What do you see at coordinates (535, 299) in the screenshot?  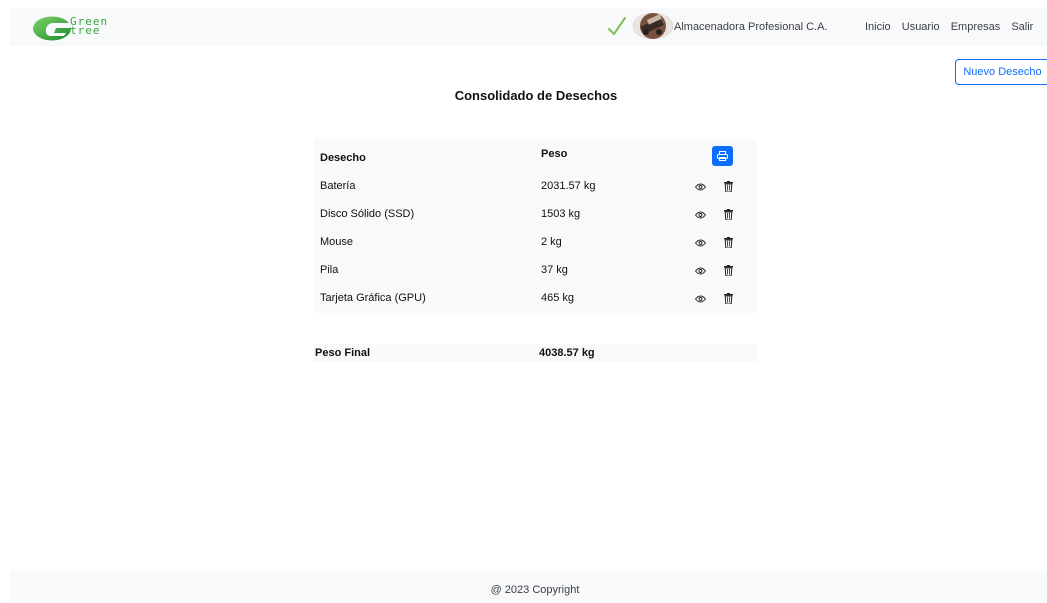 I see `table-row: Tarjeta Gráfica (GPU) 465 kg` at bounding box center [535, 299].